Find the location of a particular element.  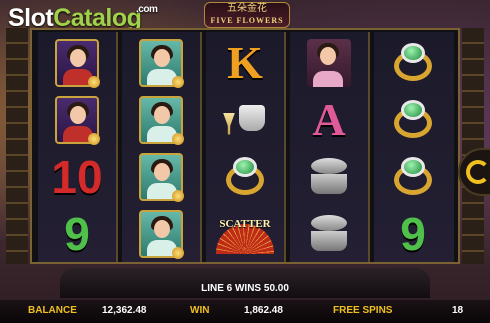

reel-cell: K is located at coordinates (245, 62).